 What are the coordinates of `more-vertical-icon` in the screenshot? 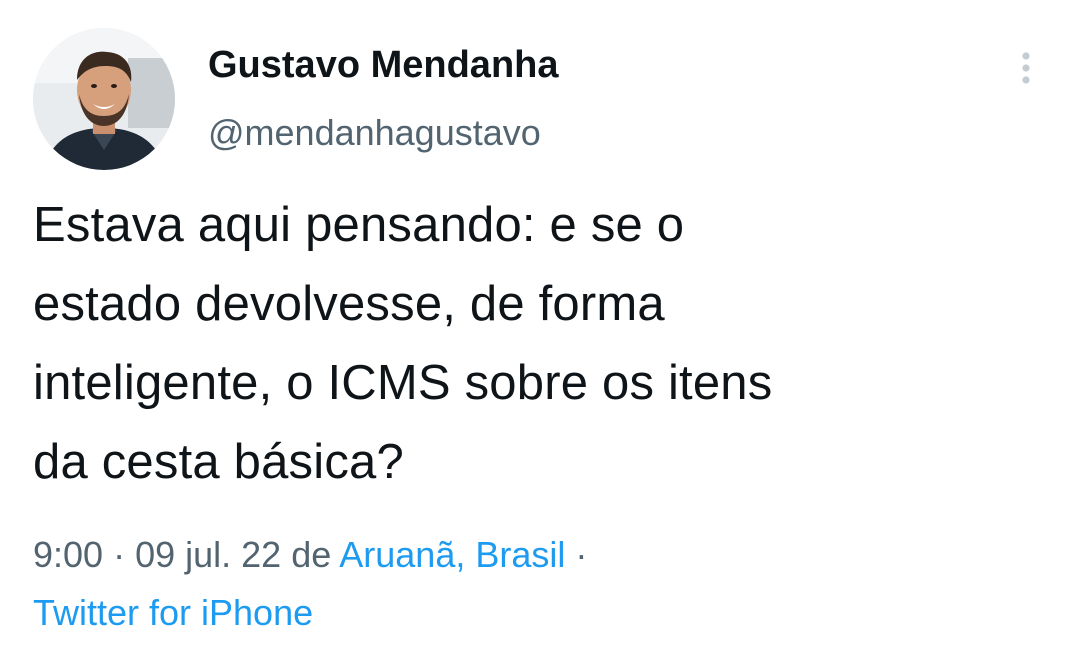 It's located at (1026, 68).